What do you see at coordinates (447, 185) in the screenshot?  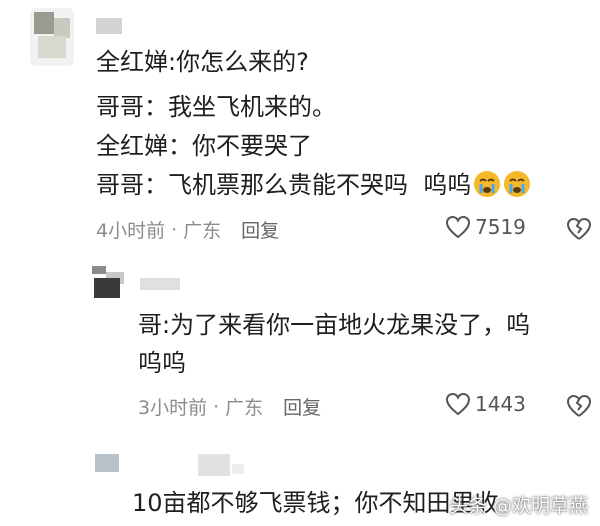 I see `comment-text: 呜呜` at bounding box center [447, 185].